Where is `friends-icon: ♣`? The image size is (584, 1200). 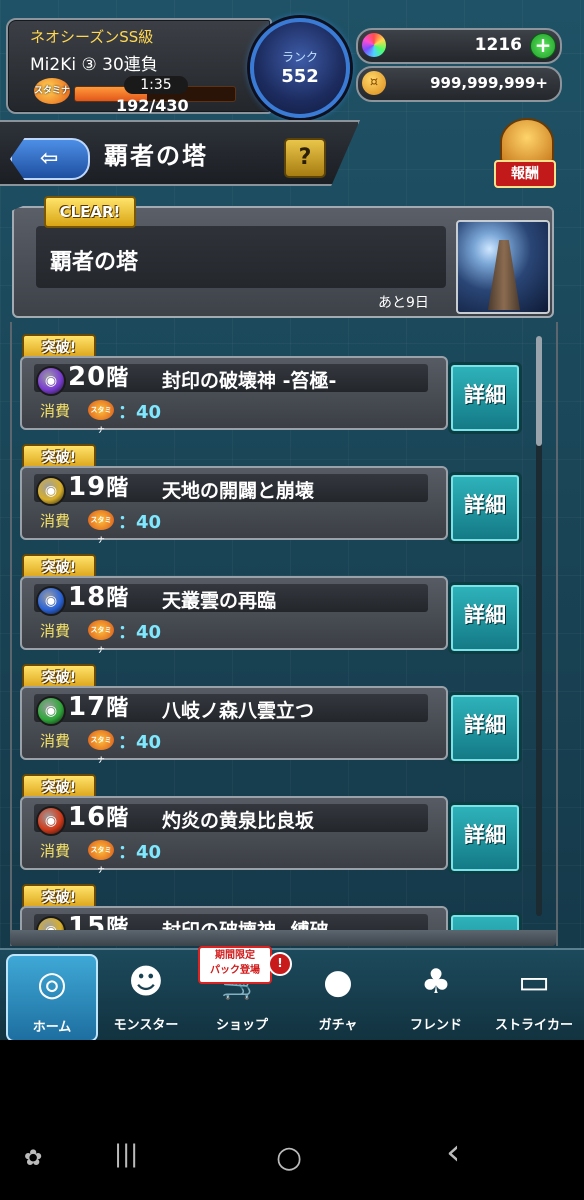
friends-icon: ♣ is located at coordinates (436, 982).